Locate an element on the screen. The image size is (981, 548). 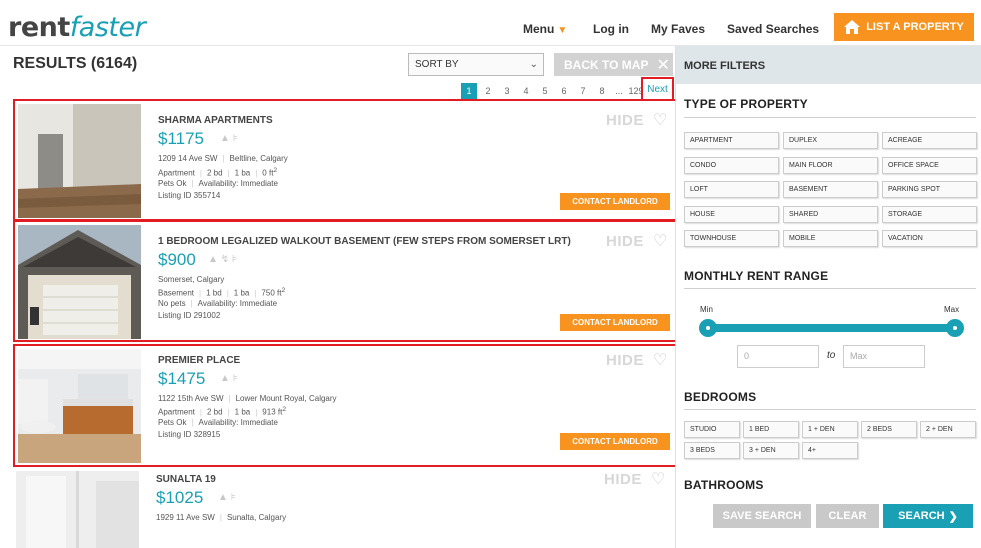
listing-title: PREMIER PLACE is located at coordinates (199, 360).